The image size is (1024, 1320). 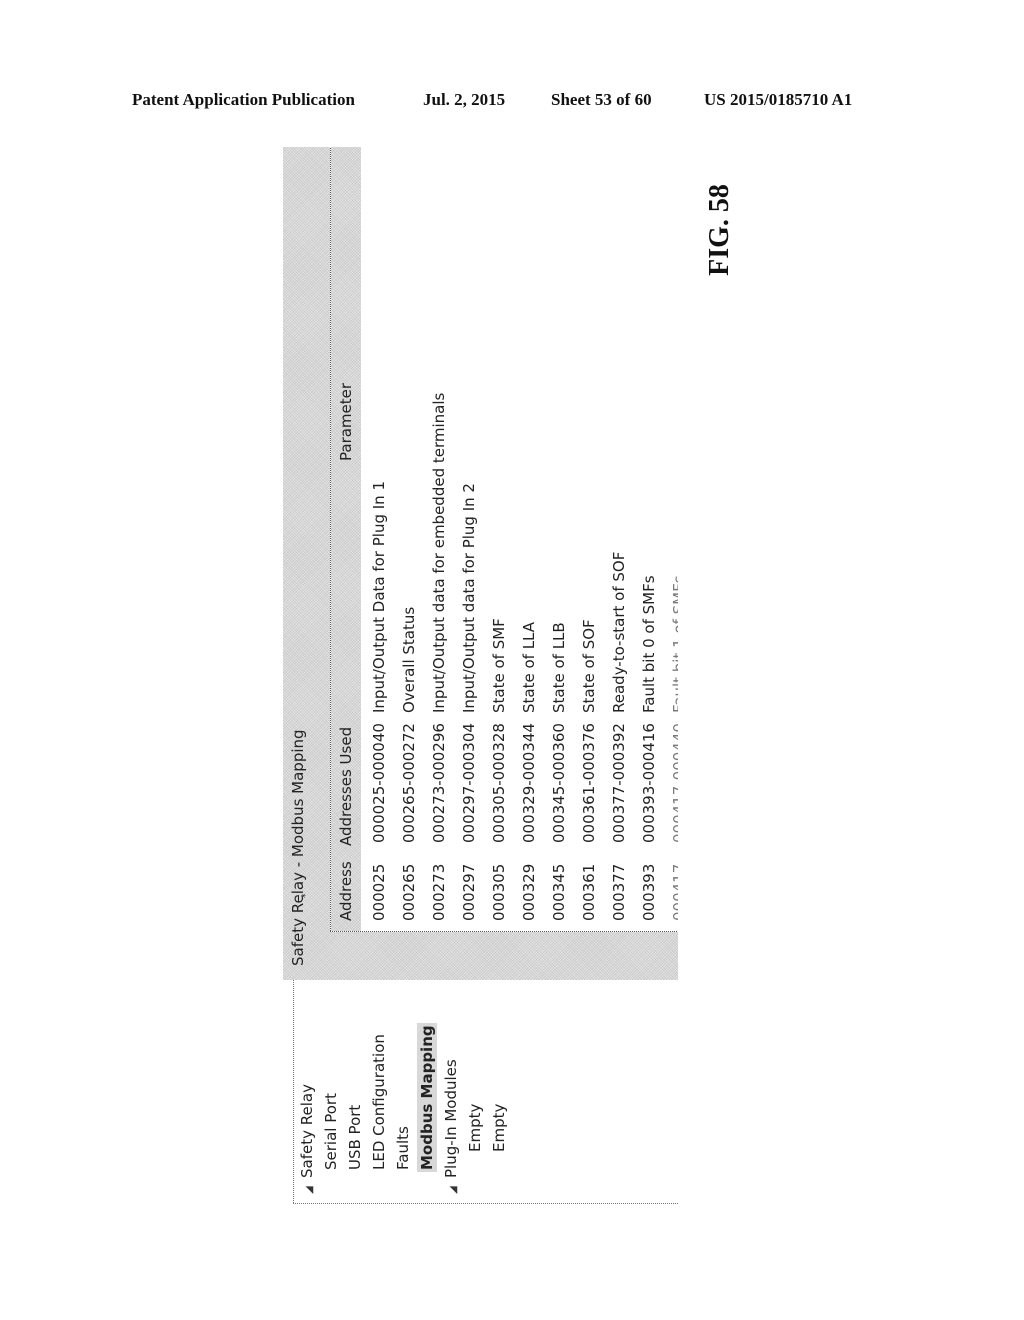 I want to click on table-row-partial: 000417 000417-000440 Fault bit 1 of SMFs, so click(x=671, y=539).